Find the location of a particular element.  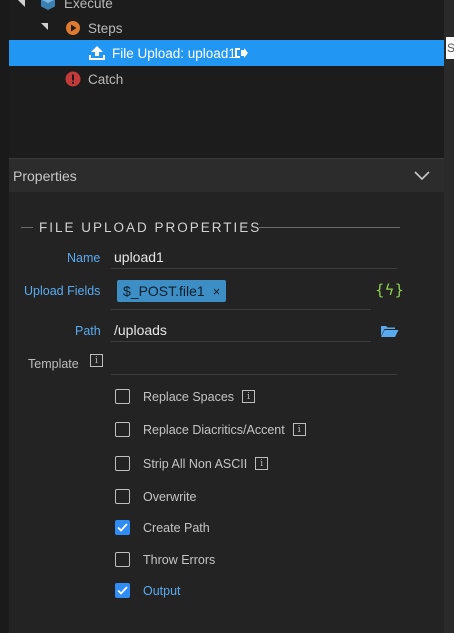

tree-item-file-upload: File Upload: upload1 is located at coordinates (226, 53).